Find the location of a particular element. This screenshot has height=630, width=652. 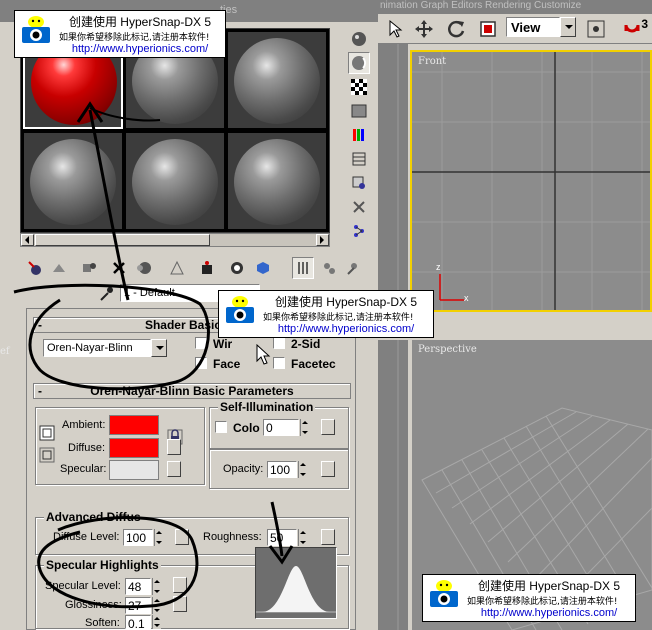

put-to-library-icon is located at coordinates (177, 268).